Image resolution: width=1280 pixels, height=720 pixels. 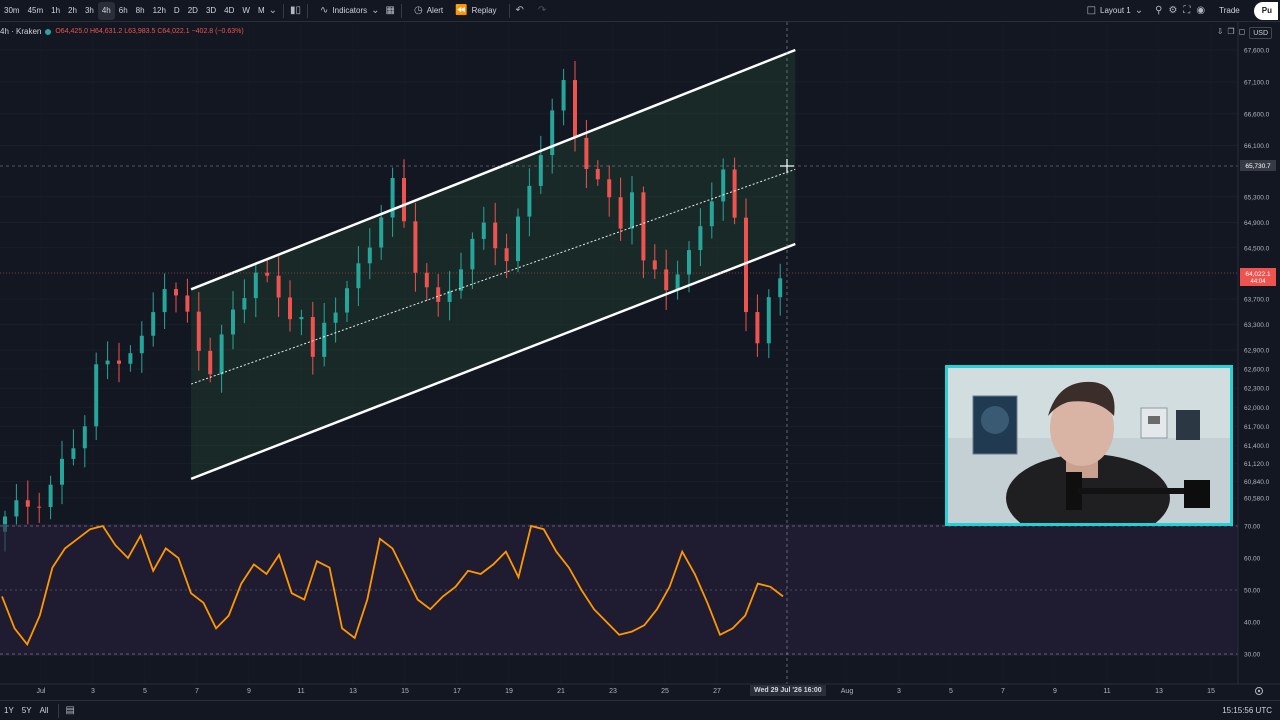 I want to click on alert-button: ◷ Alert, so click(x=428, y=11).